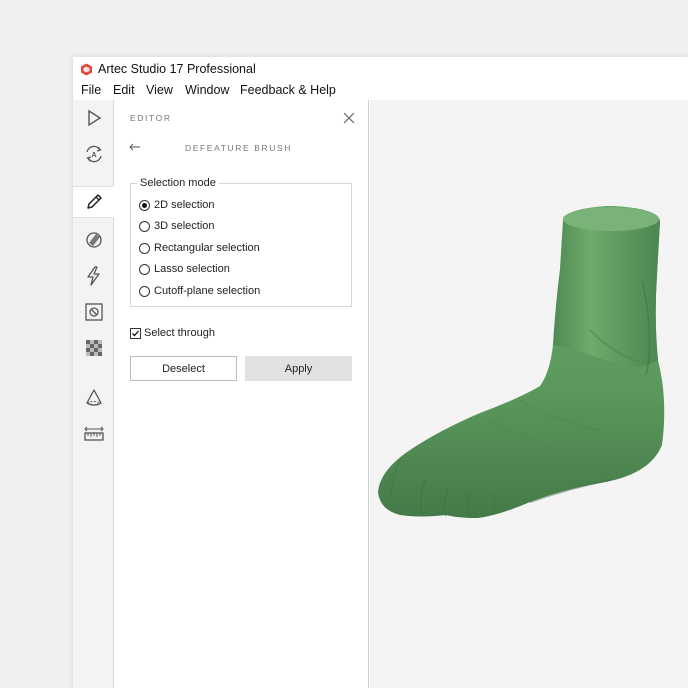 The width and height of the screenshot is (688, 688). What do you see at coordinates (349, 118) in the screenshot?
I see `close-icon` at bounding box center [349, 118].